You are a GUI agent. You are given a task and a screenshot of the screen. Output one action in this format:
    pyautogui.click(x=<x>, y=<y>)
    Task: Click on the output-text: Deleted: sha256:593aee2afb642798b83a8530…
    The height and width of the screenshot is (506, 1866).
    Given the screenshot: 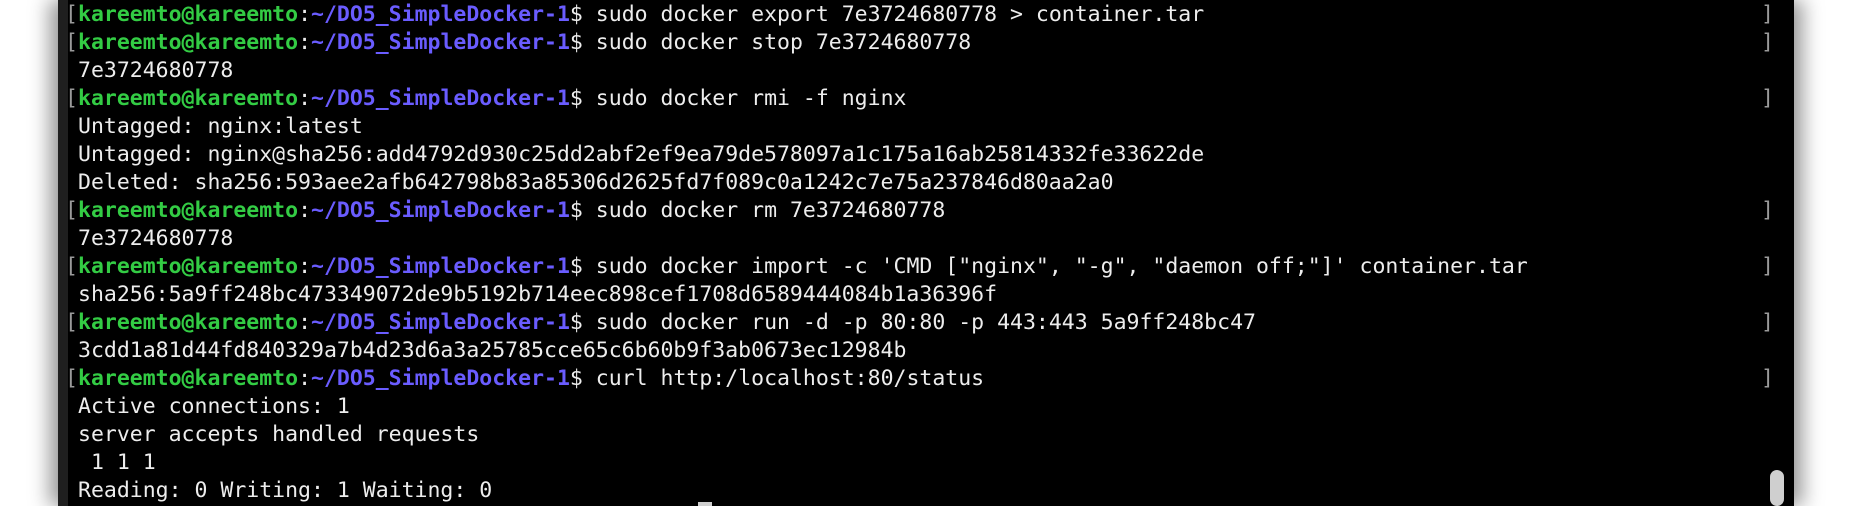 What is the action you would take?
    pyautogui.click(x=596, y=182)
    